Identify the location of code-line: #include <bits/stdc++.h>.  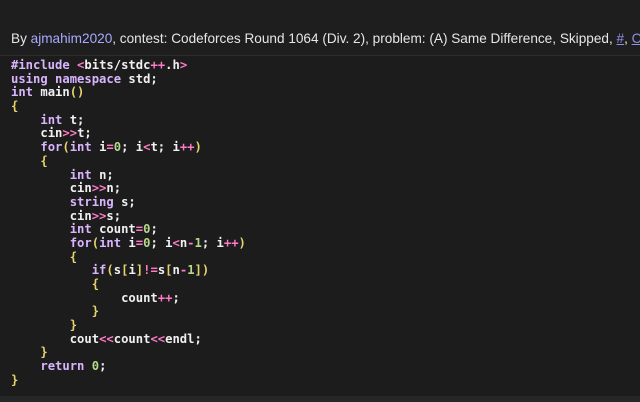
(128, 65).